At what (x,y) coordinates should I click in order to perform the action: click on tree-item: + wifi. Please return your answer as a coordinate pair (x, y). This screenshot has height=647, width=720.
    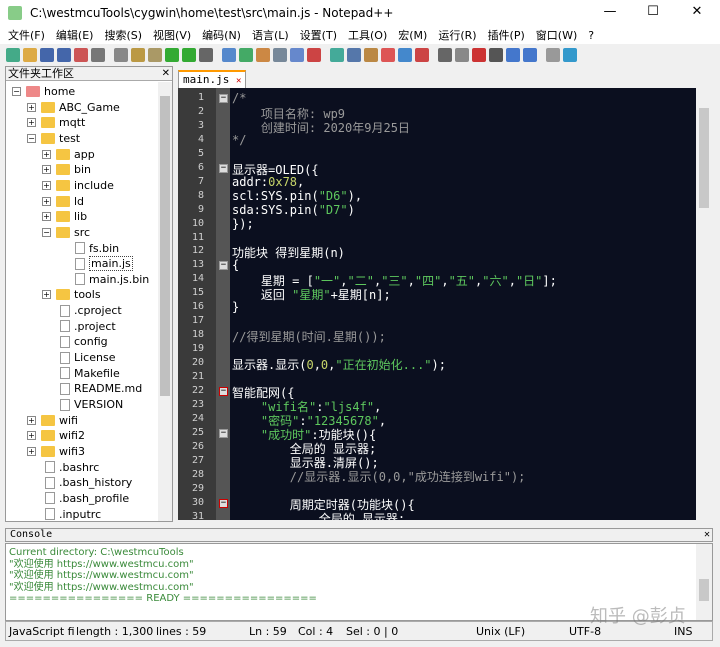
    Looking at the image, I should click on (52, 420).